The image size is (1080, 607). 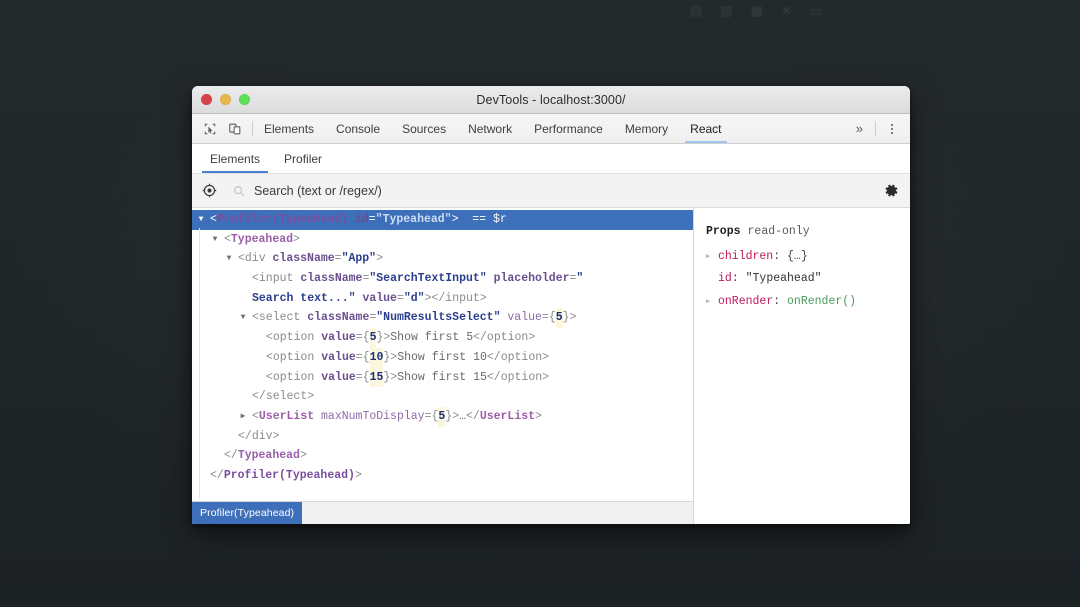 I want to click on inspect-element-icon, so click(x=210, y=129).